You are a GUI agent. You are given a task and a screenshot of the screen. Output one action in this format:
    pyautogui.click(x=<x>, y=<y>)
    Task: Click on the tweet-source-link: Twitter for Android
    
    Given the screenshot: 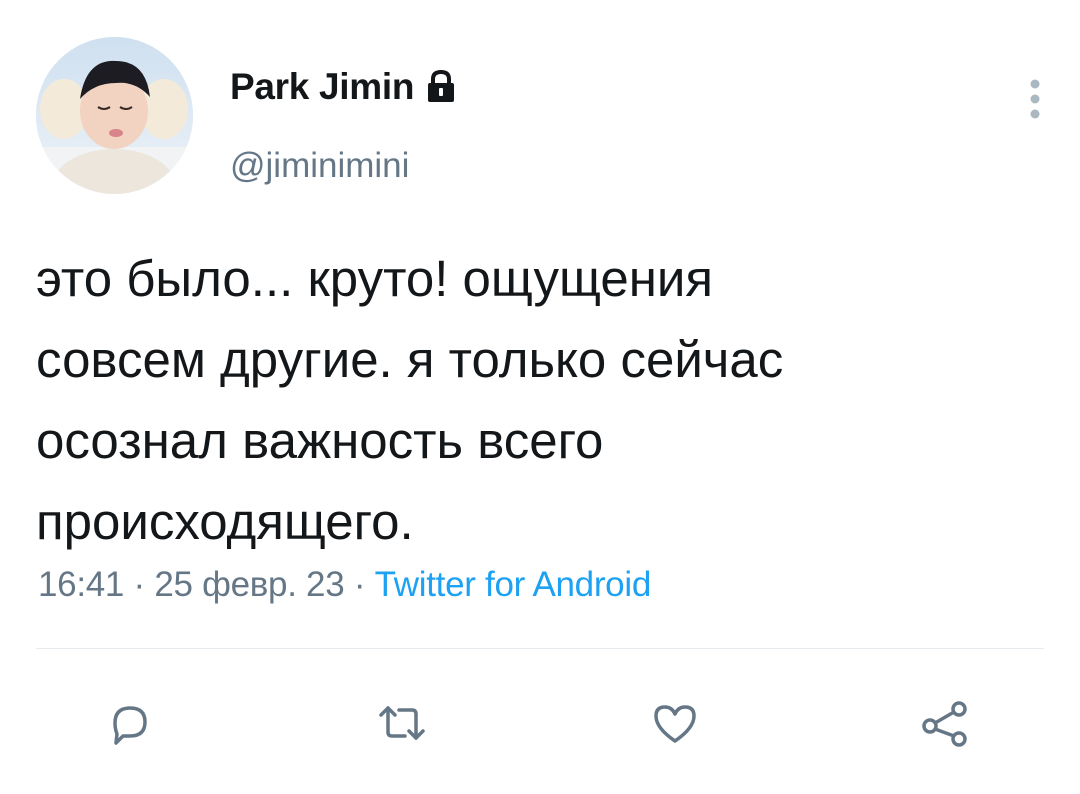 What is the action you would take?
    pyautogui.click(x=513, y=584)
    